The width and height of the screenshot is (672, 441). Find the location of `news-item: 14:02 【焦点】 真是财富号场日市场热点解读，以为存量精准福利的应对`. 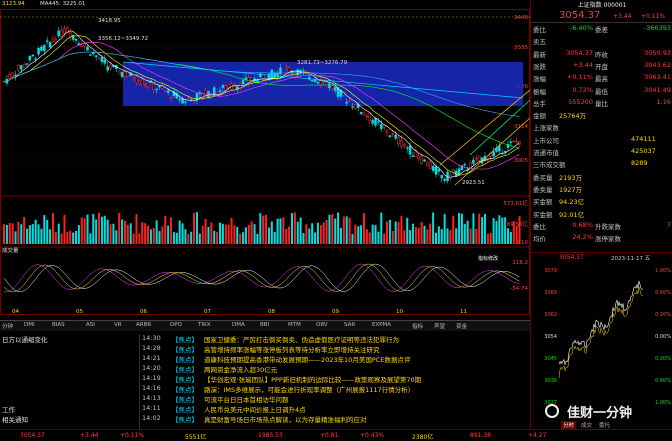

news-item: 14:02 【焦点】 真是财富号场日市场热点解读，以为存量精准福利的应对 is located at coordinates (336, 419).